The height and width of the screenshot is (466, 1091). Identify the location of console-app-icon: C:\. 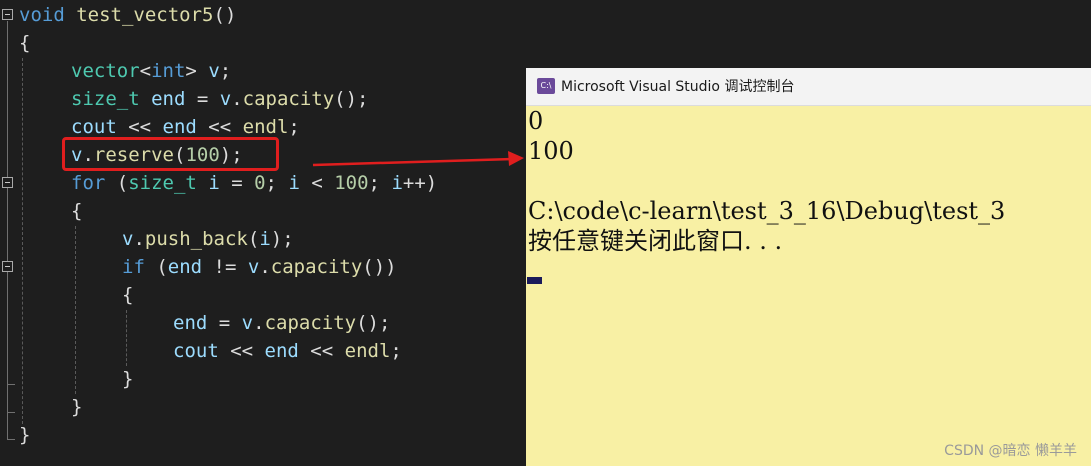
(546, 86).